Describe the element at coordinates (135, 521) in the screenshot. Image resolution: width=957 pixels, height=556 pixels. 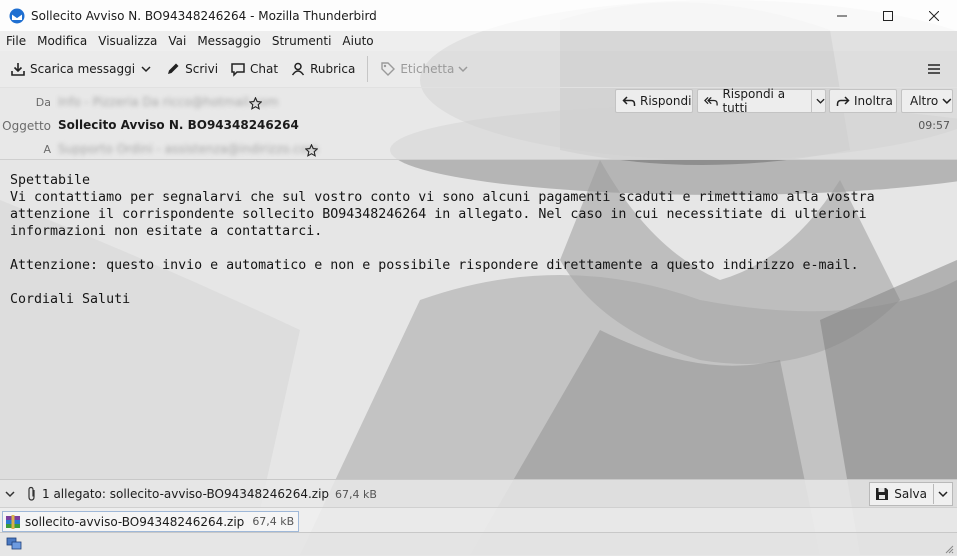
I see `attachment-file-name: sollecito-avviso-BO94348246264.zip` at that location.